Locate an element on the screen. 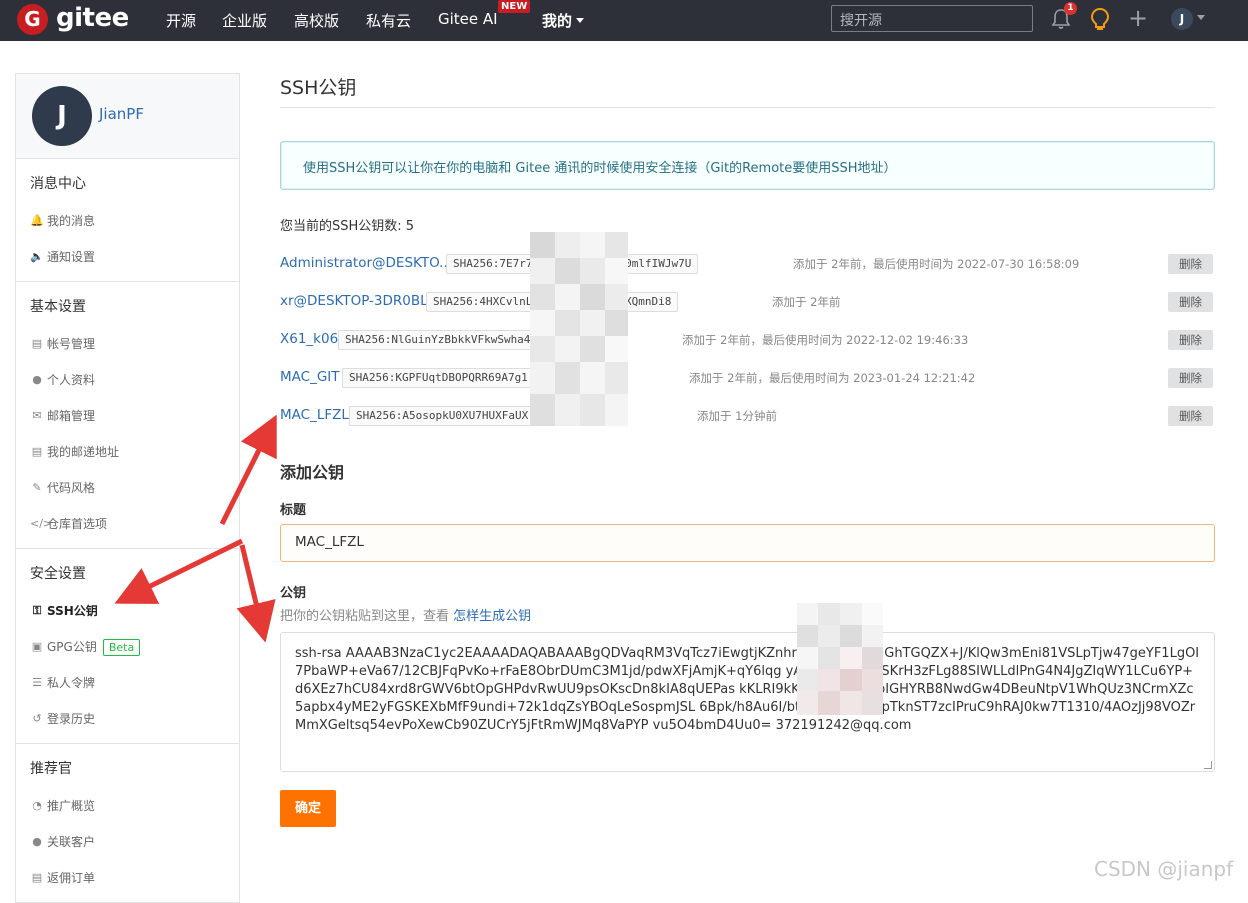  page-title: SSH公钥 is located at coordinates (747, 90).